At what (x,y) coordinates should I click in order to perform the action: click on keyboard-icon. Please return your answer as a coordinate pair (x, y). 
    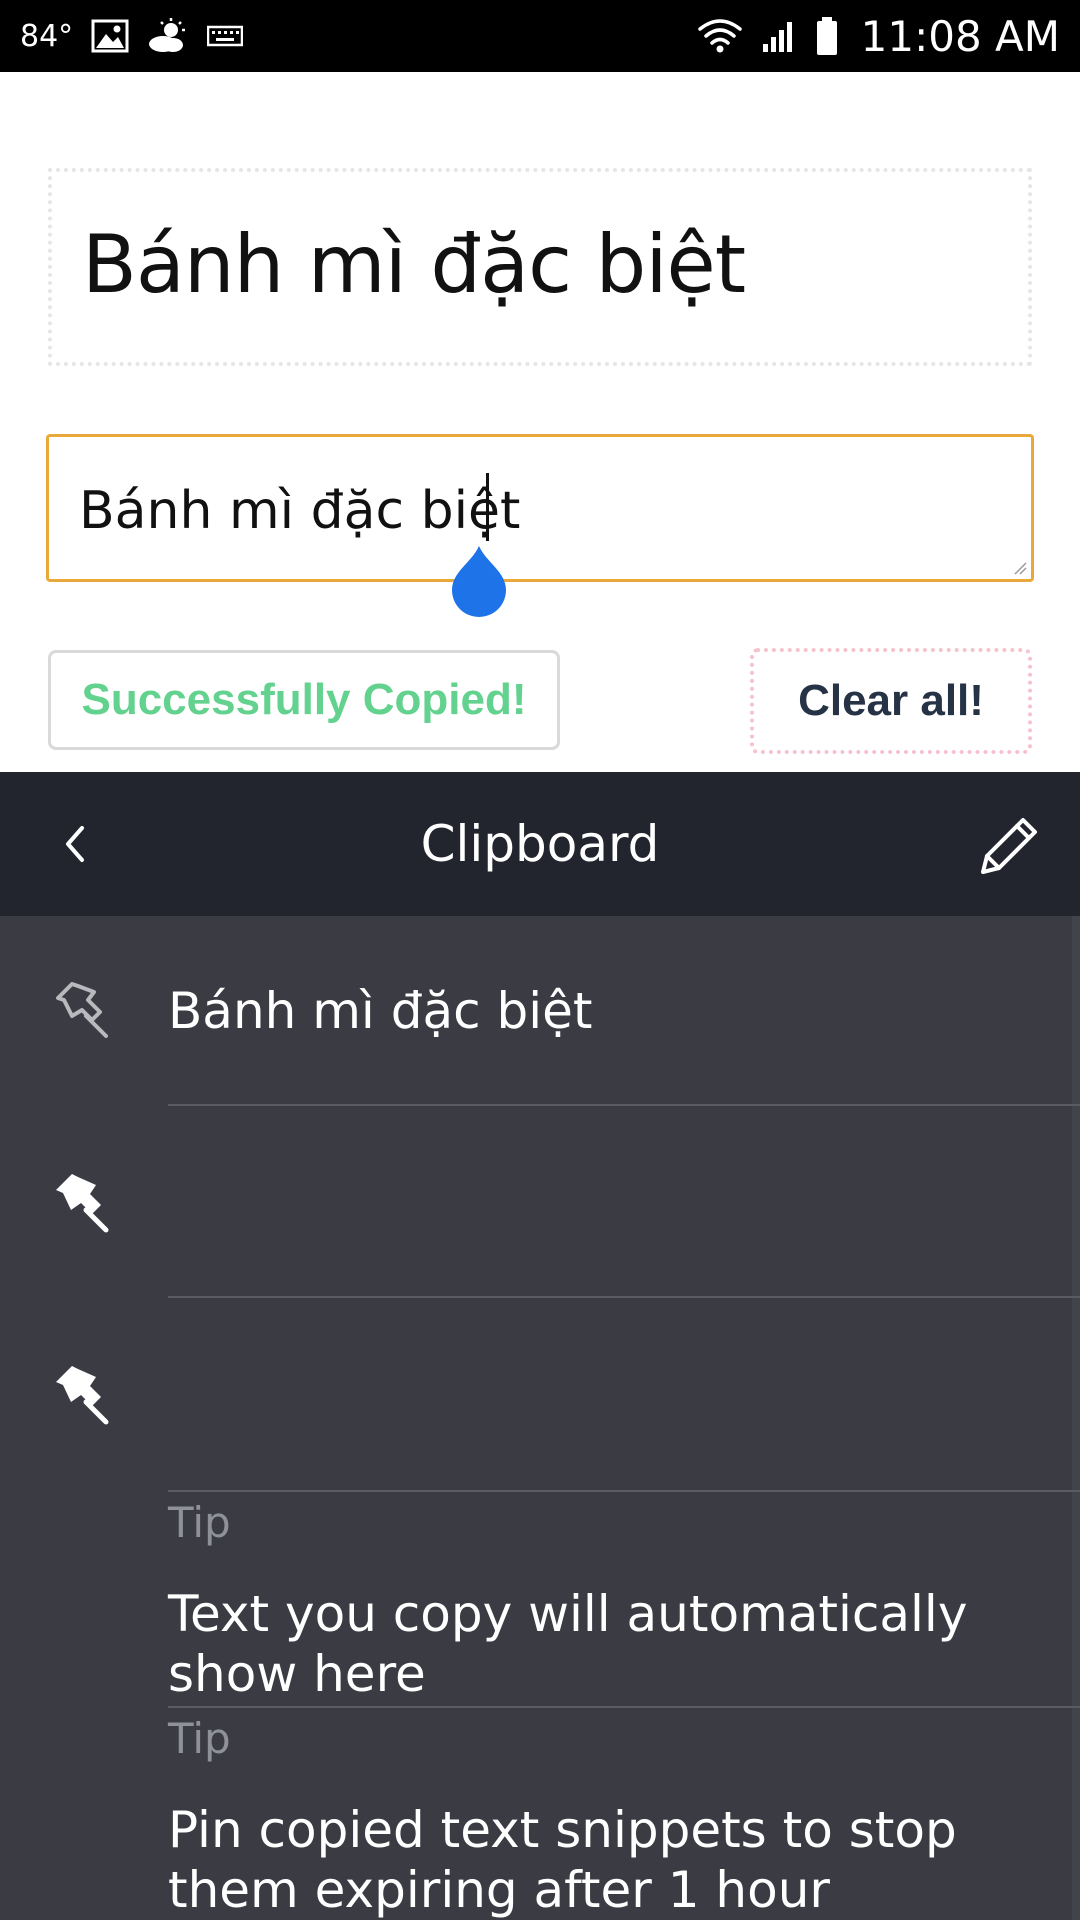
    Looking at the image, I should click on (225, 36).